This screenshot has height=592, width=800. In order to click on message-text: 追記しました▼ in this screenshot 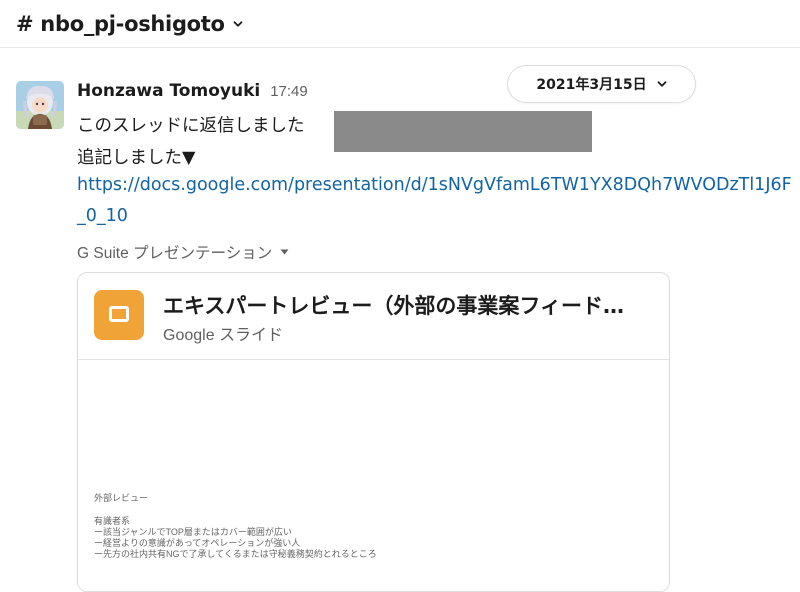, I will do `click(136, 158)`.